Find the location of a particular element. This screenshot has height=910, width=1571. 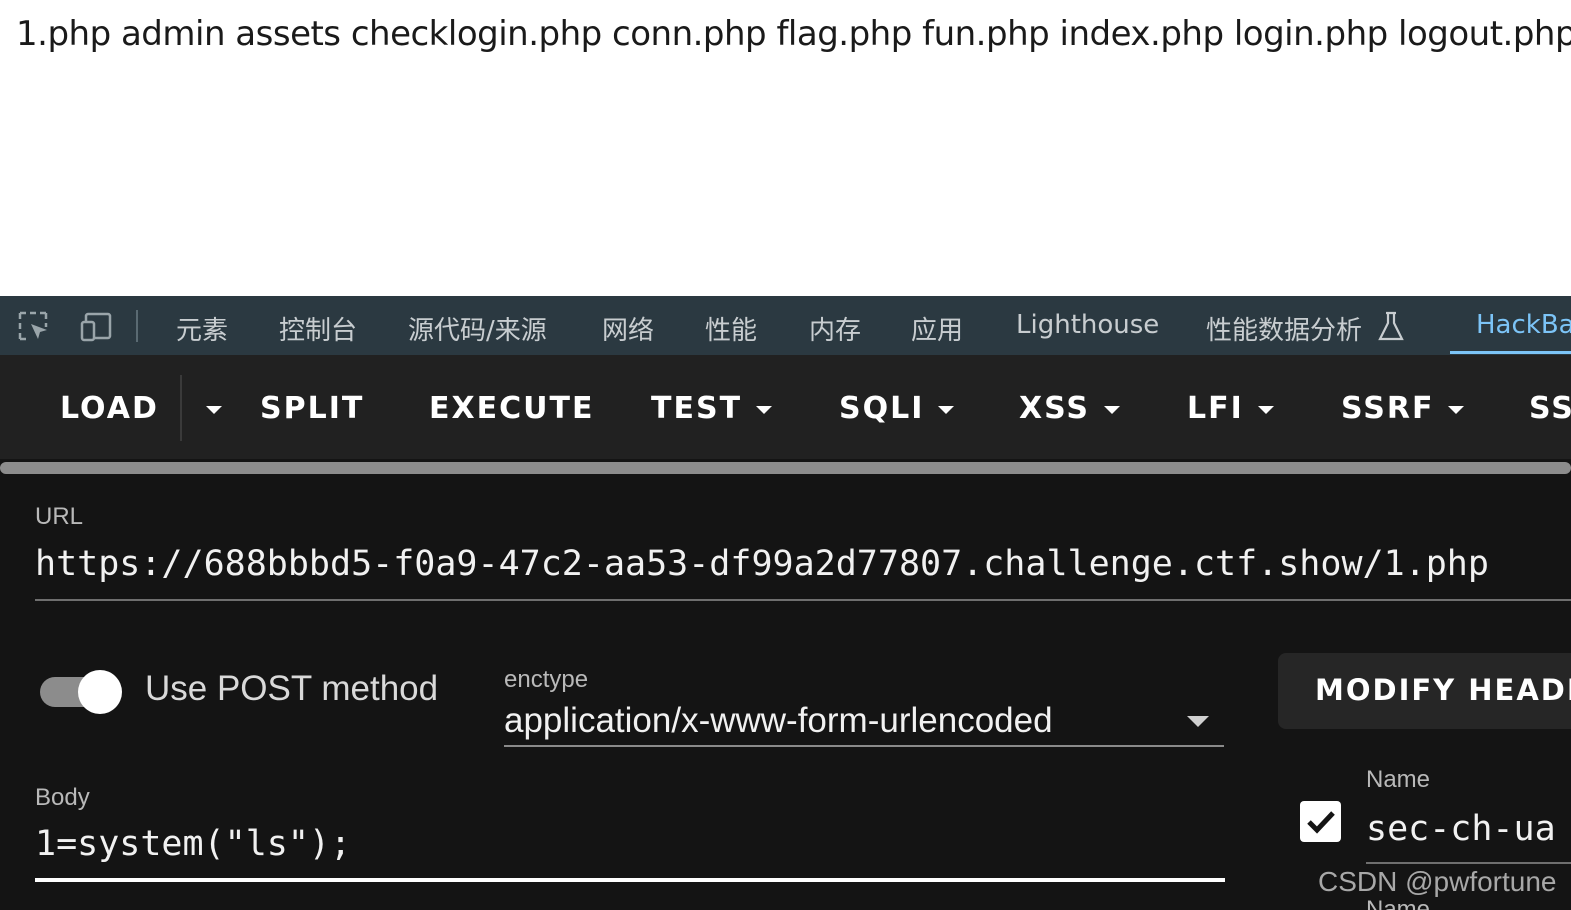

csdn-watermark: CSDN @pwfortune is located at coordinates (1437, 881).